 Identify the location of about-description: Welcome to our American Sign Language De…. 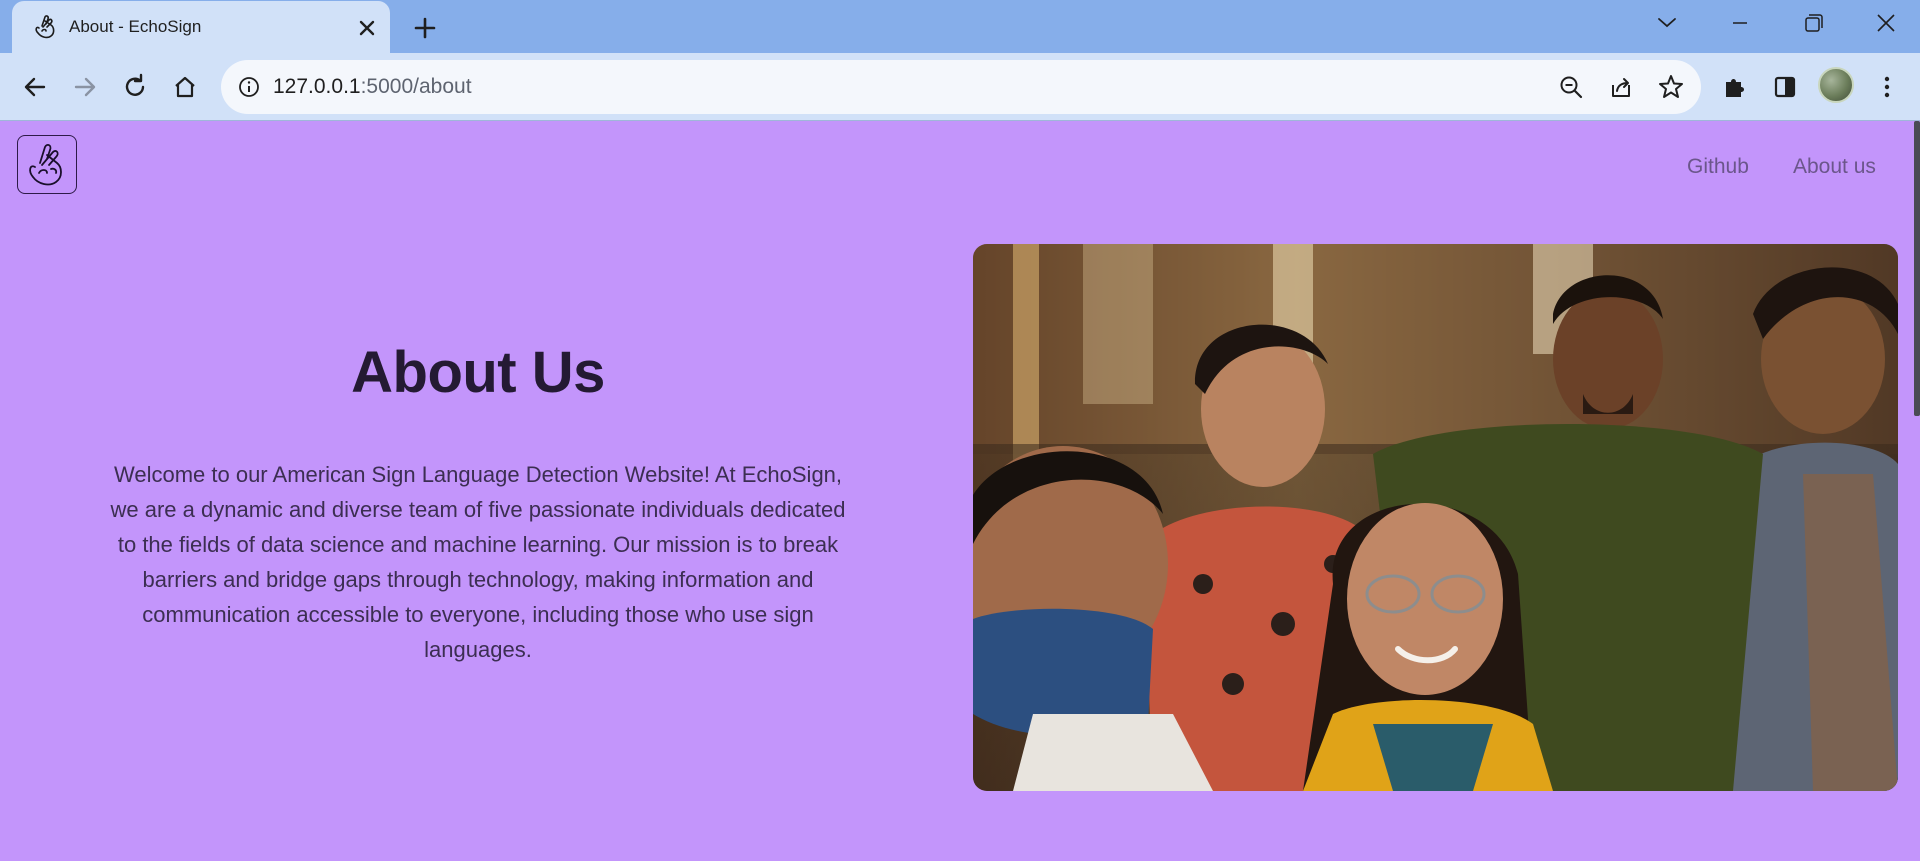
(478, 562).